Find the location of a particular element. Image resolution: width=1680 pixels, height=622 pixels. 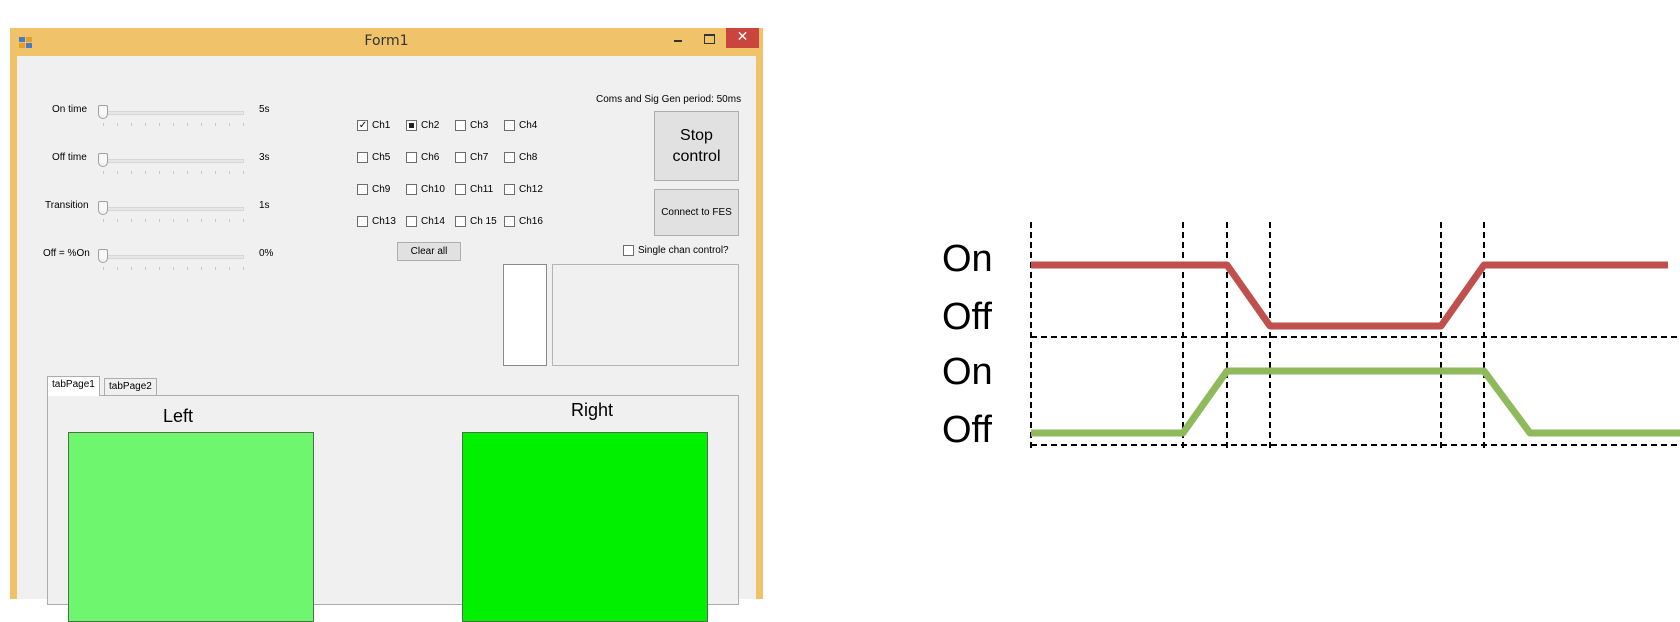

guide-lines is located at coordinates (1355, 335).